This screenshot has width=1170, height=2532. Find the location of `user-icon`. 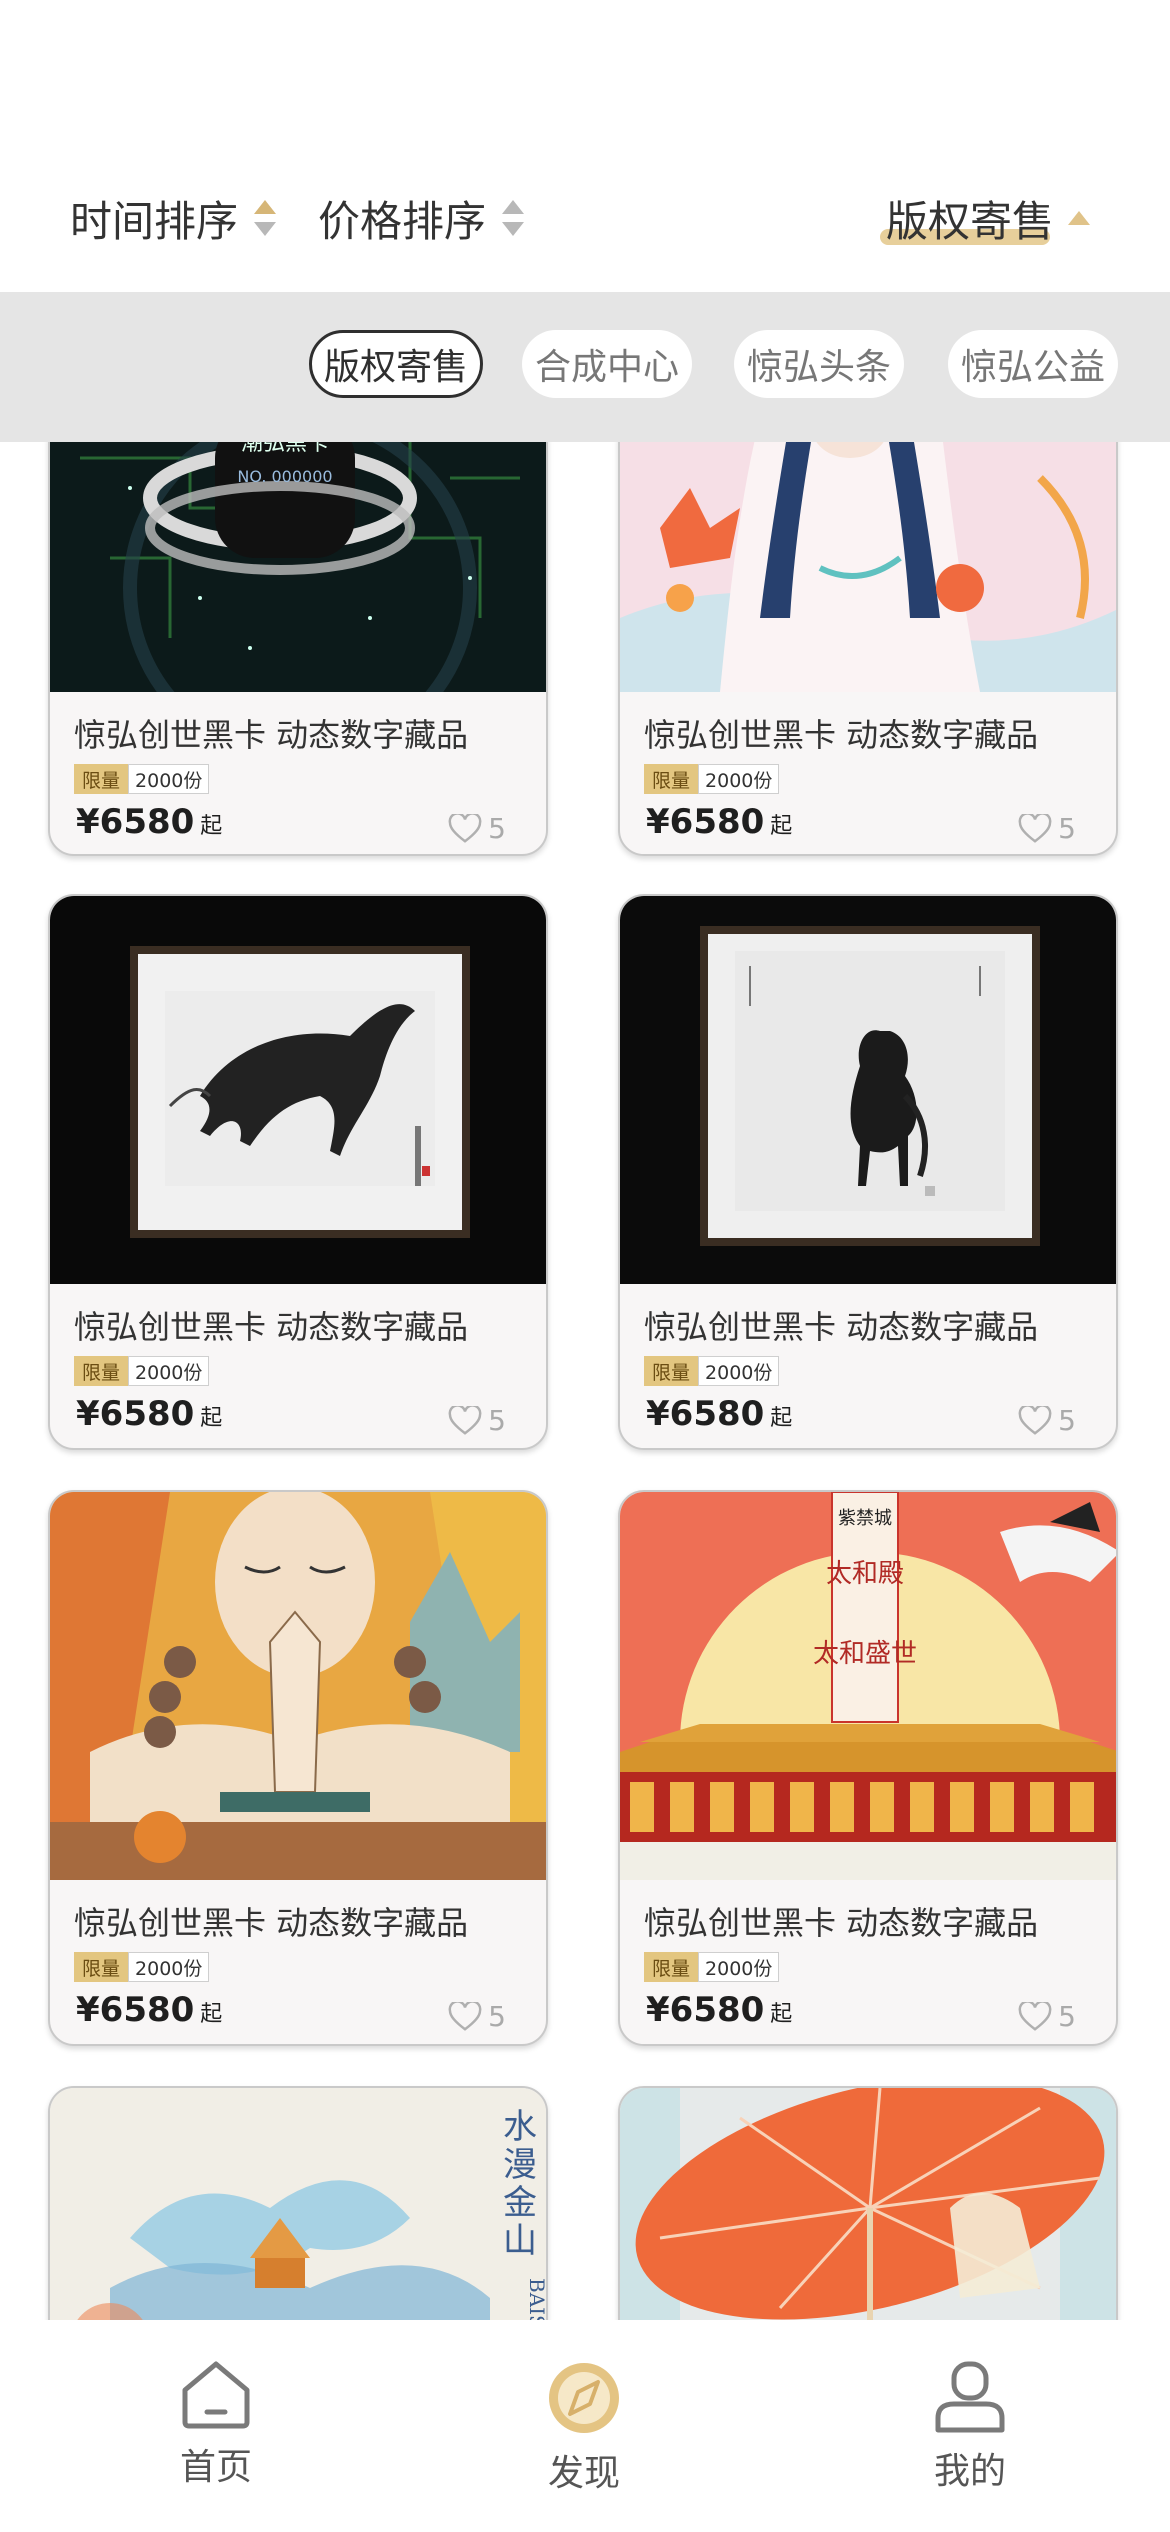

user-icon is located at coordinates (970, 2397).